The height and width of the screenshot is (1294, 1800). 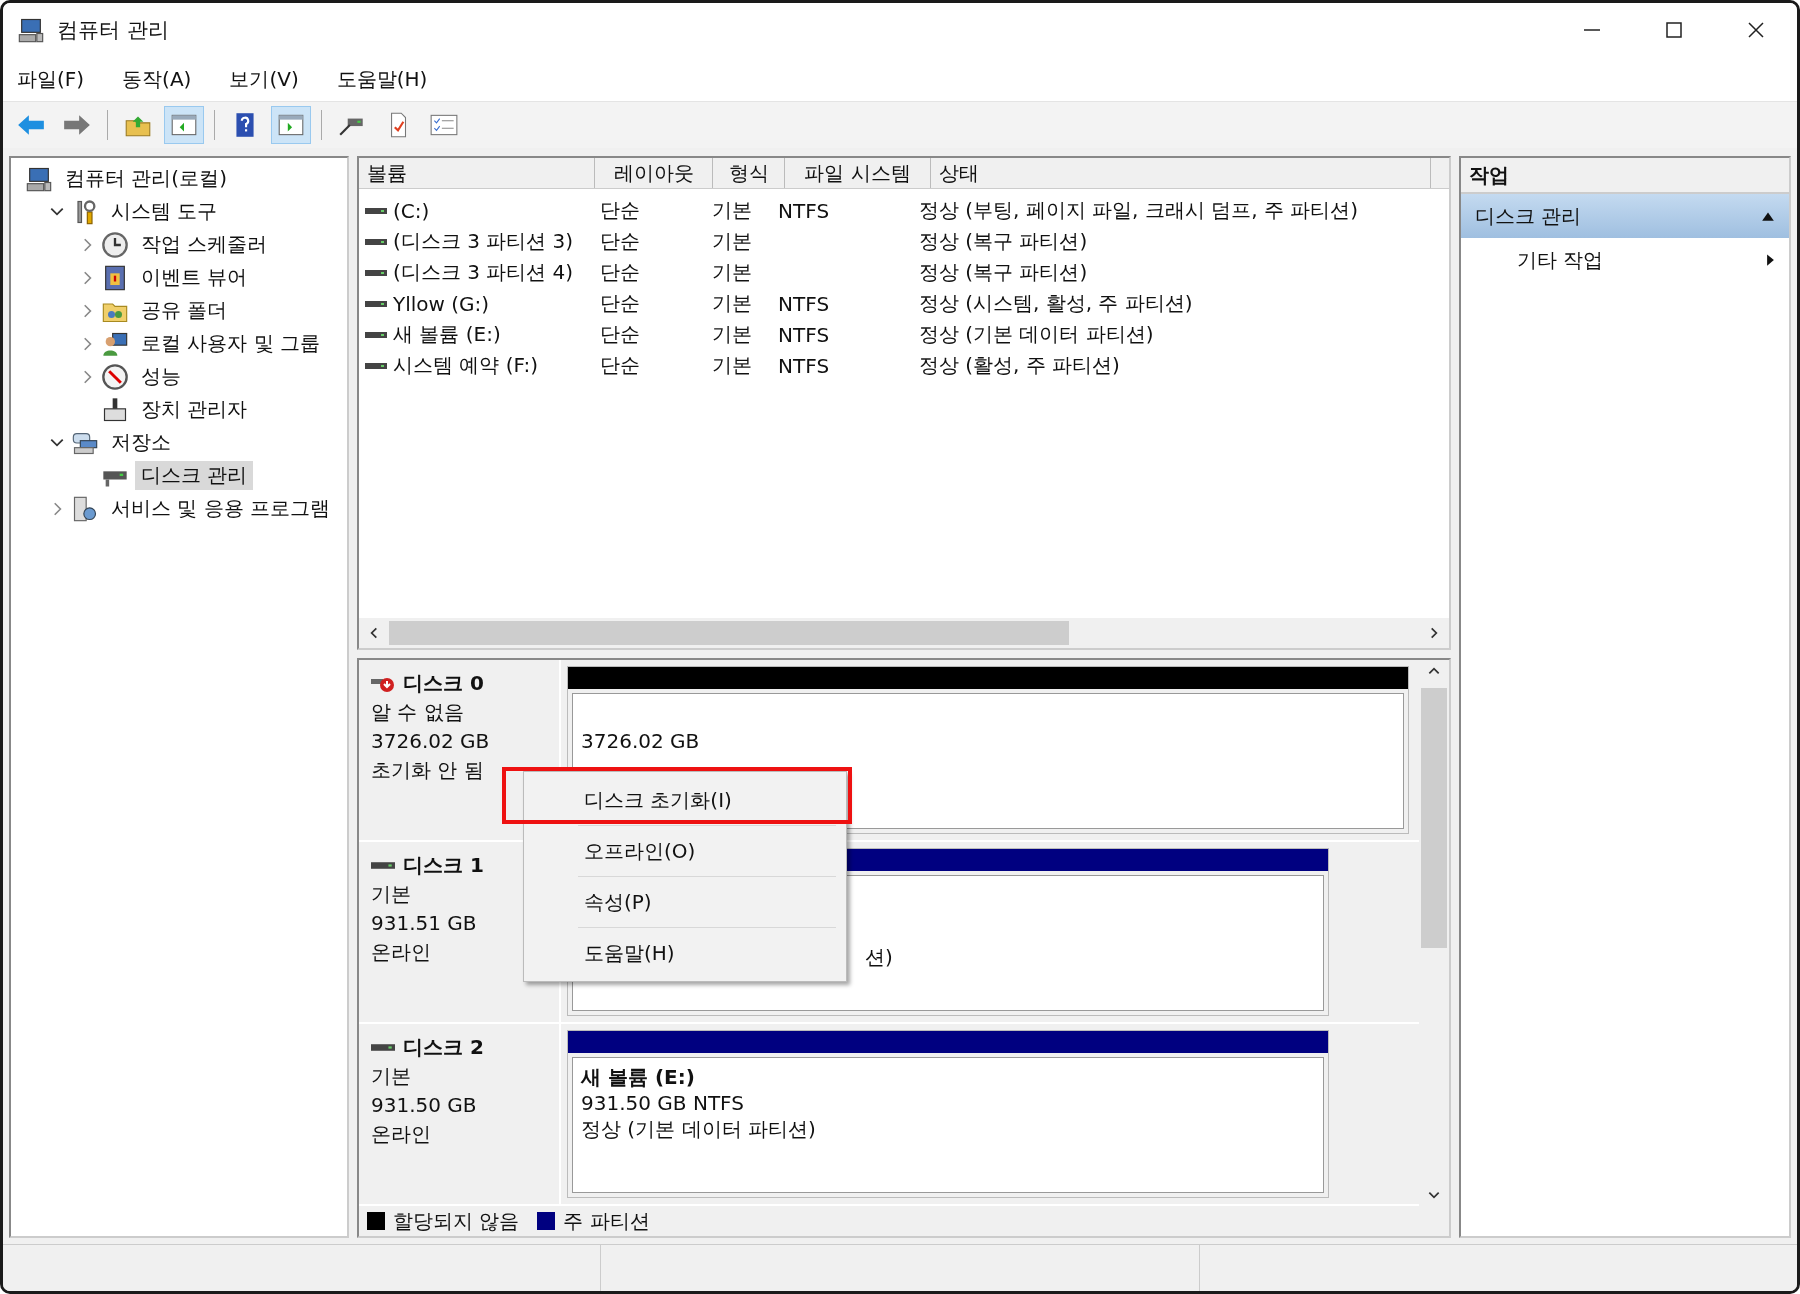 What do you see at coordinates (428, 770) in the screenshot?
I see `disk-info: 초기화 안 됨` at bounding box center [428, 770].